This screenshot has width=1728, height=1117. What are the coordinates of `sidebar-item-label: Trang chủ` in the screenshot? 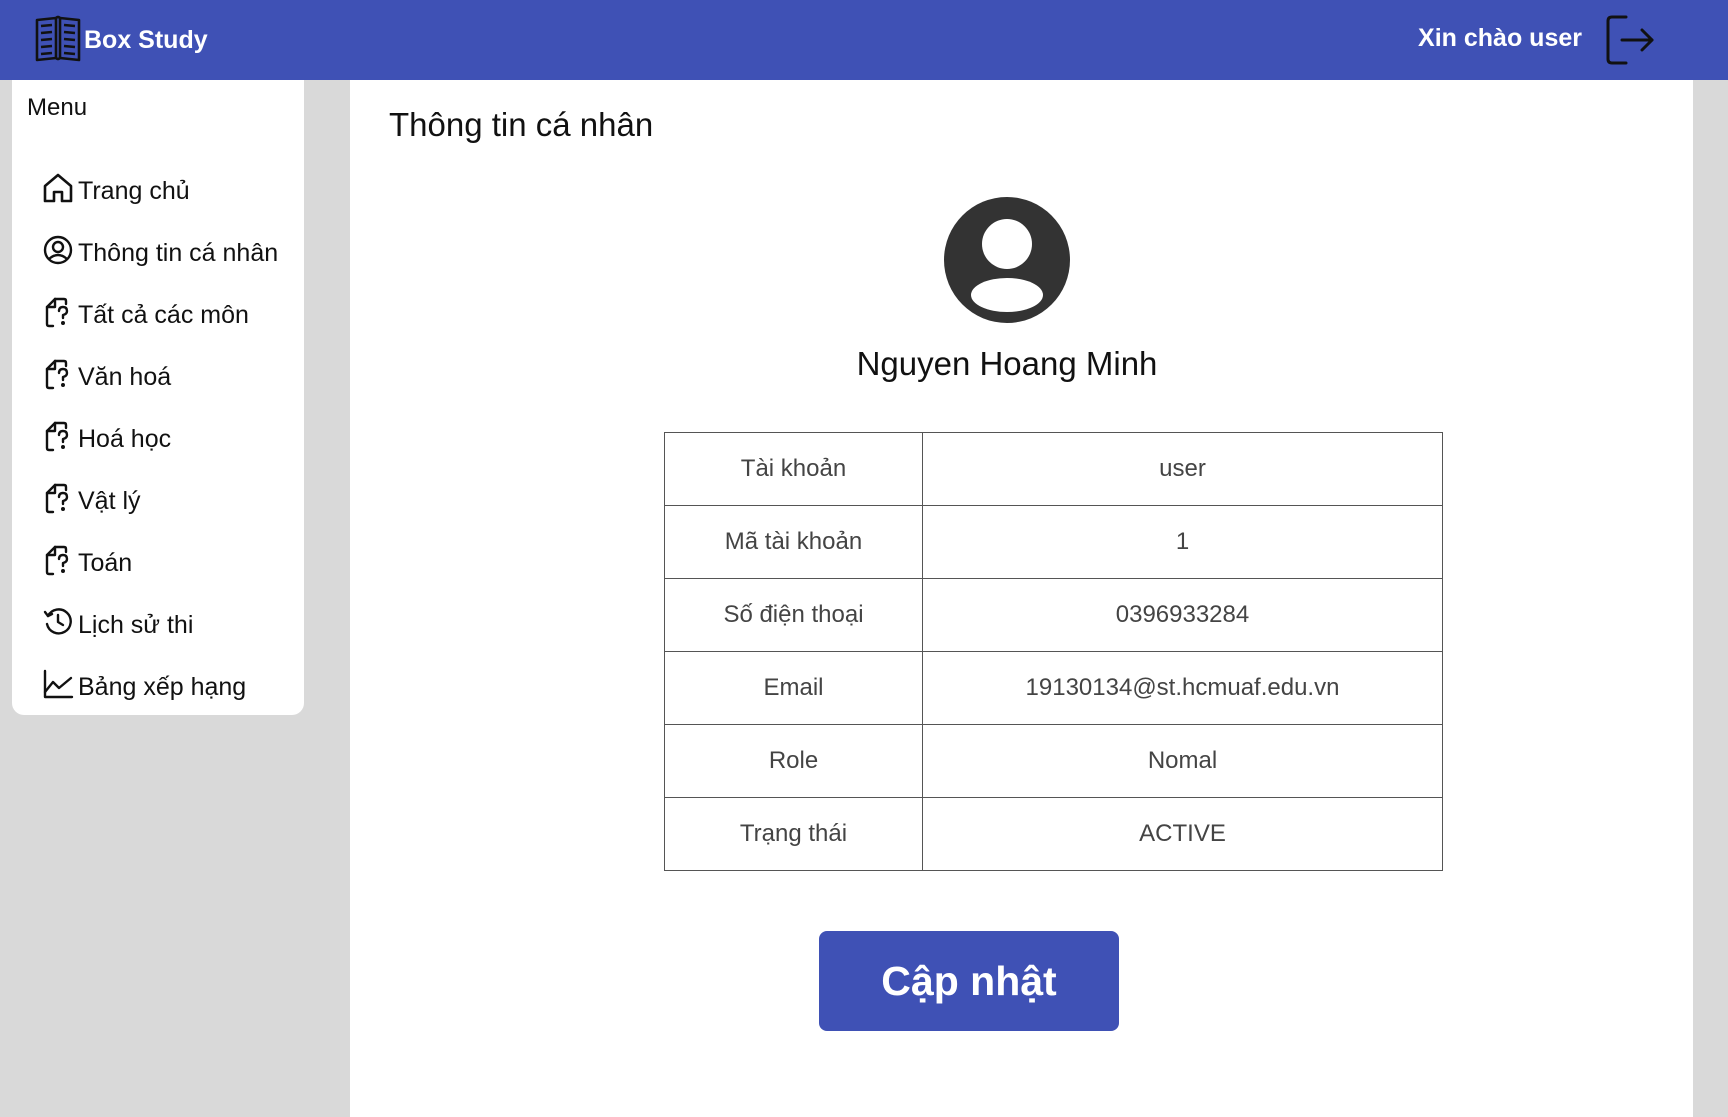 It's located at (134, 190).